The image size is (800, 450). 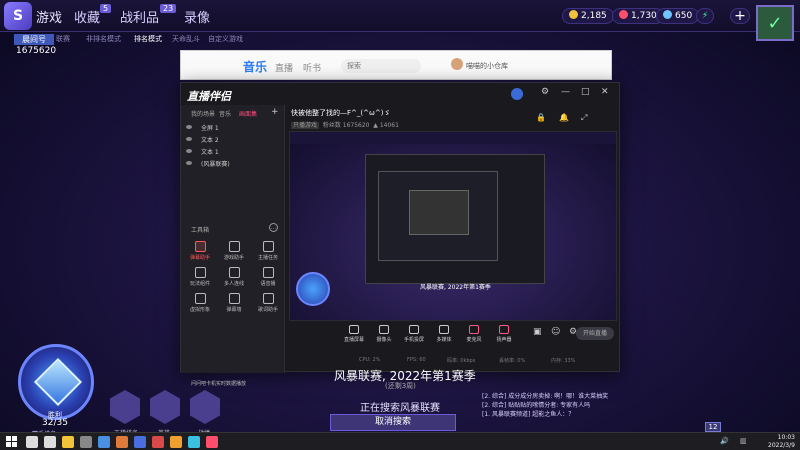 What do you see at coordinates (194, 442) in the screenshot?
I see `music-app-icon` at bounding box center [194, 442].